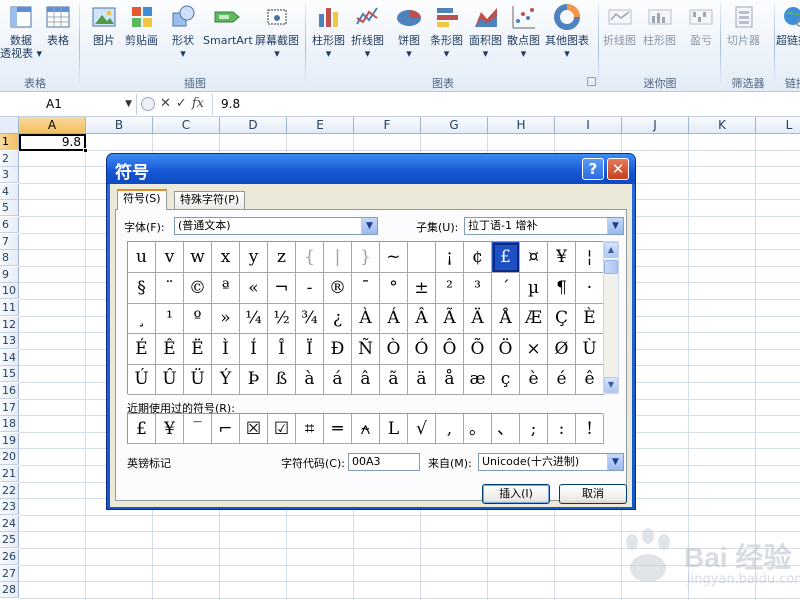  I want to click on symbol-cell: Ú, so click(142, 379).